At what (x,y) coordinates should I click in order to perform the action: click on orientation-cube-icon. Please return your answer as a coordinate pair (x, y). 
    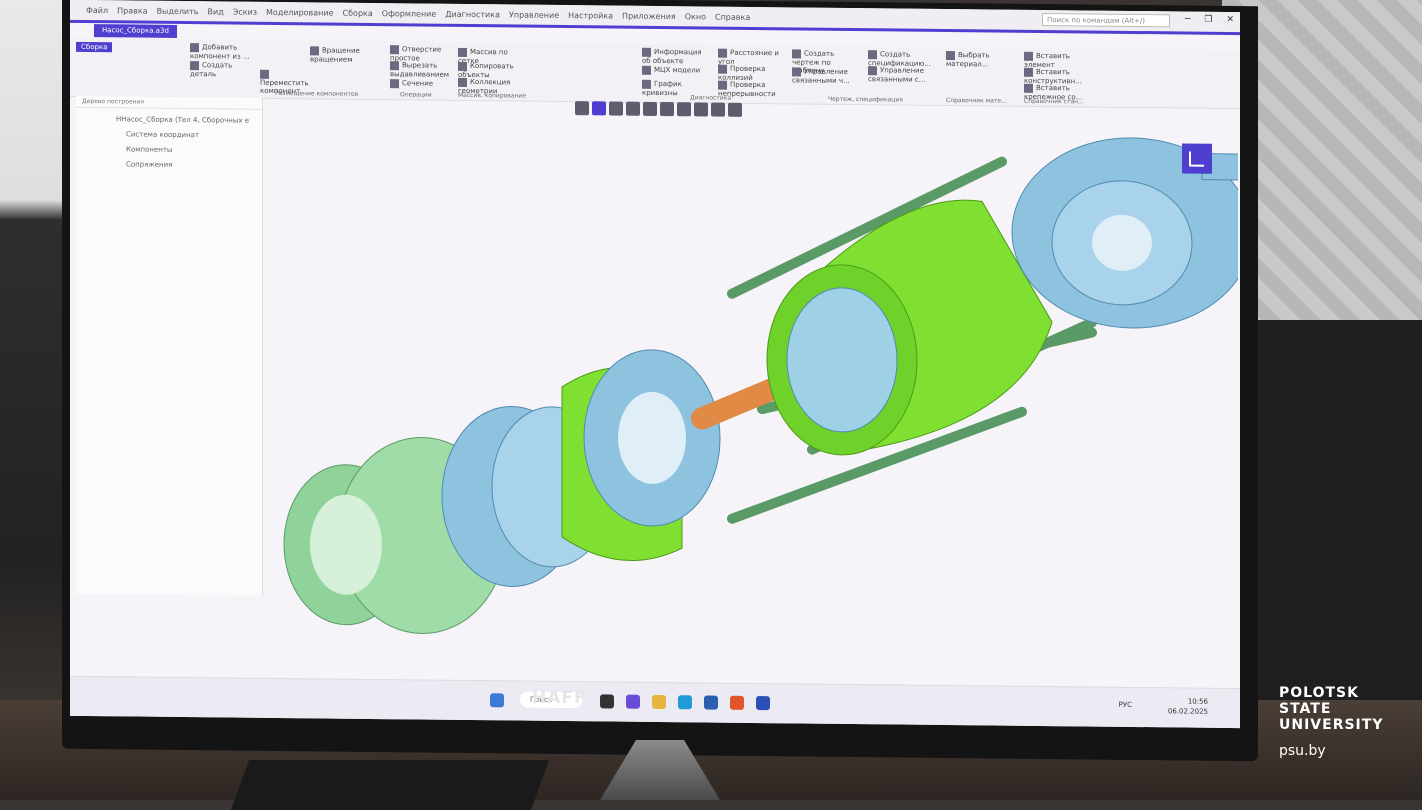
    Looking at the image, I should click on (1197, 158).